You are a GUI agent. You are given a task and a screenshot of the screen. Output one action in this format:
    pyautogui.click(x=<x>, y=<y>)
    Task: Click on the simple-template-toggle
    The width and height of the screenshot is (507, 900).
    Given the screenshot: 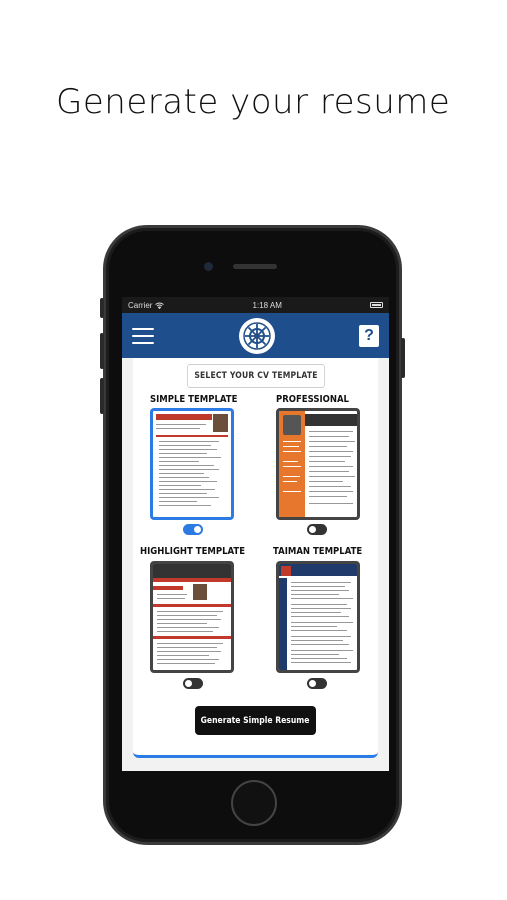 What is the action you would take?
    pyautogui.click(x=193, y=529)
    